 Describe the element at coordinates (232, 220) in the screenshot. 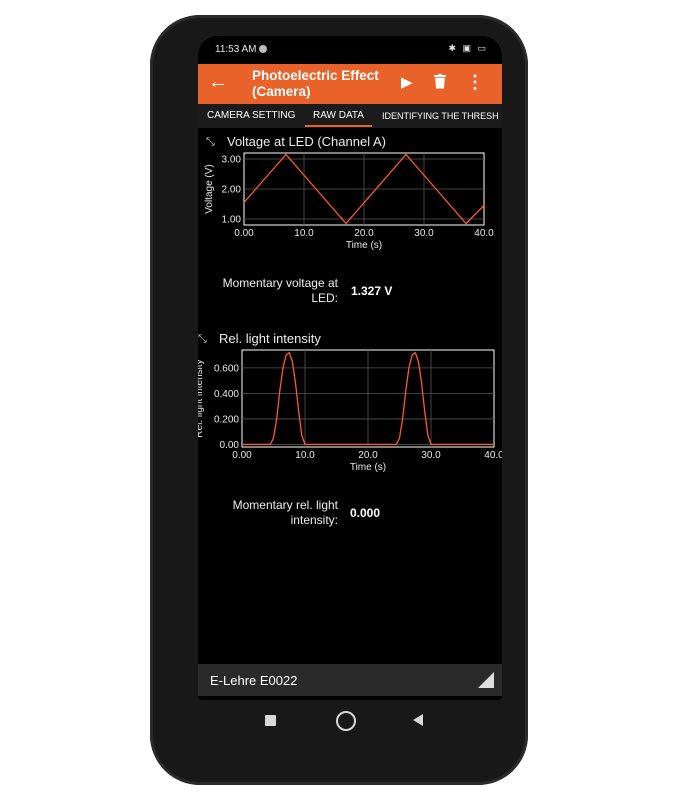

I see `y-tick-label: 1.00` at that location.